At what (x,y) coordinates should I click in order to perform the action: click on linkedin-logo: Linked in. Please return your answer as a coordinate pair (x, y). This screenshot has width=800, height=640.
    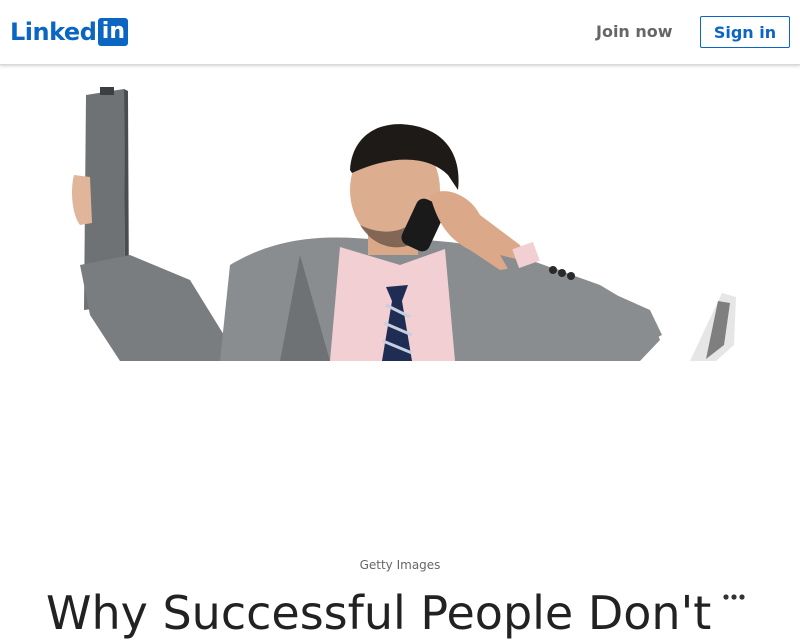
    Looking at the image, I should click on (69, 32).